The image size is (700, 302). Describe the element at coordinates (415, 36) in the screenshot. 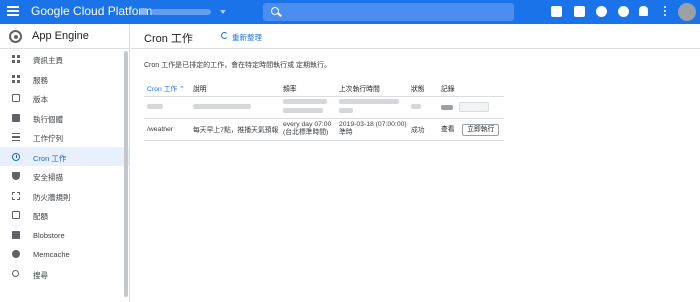

I see `page-header: Cron 工作 重新整理` at that location.